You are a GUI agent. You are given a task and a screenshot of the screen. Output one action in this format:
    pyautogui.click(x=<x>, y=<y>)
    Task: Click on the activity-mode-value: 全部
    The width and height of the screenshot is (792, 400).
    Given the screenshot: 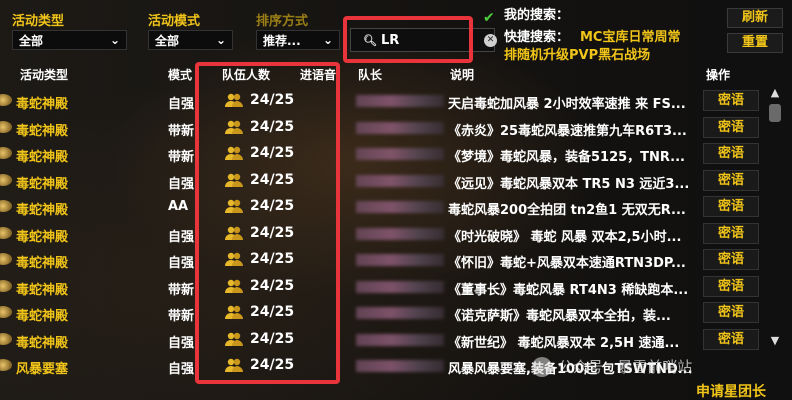 What is the action you would take?
    pyautogui.click(x=167, y=40)
    